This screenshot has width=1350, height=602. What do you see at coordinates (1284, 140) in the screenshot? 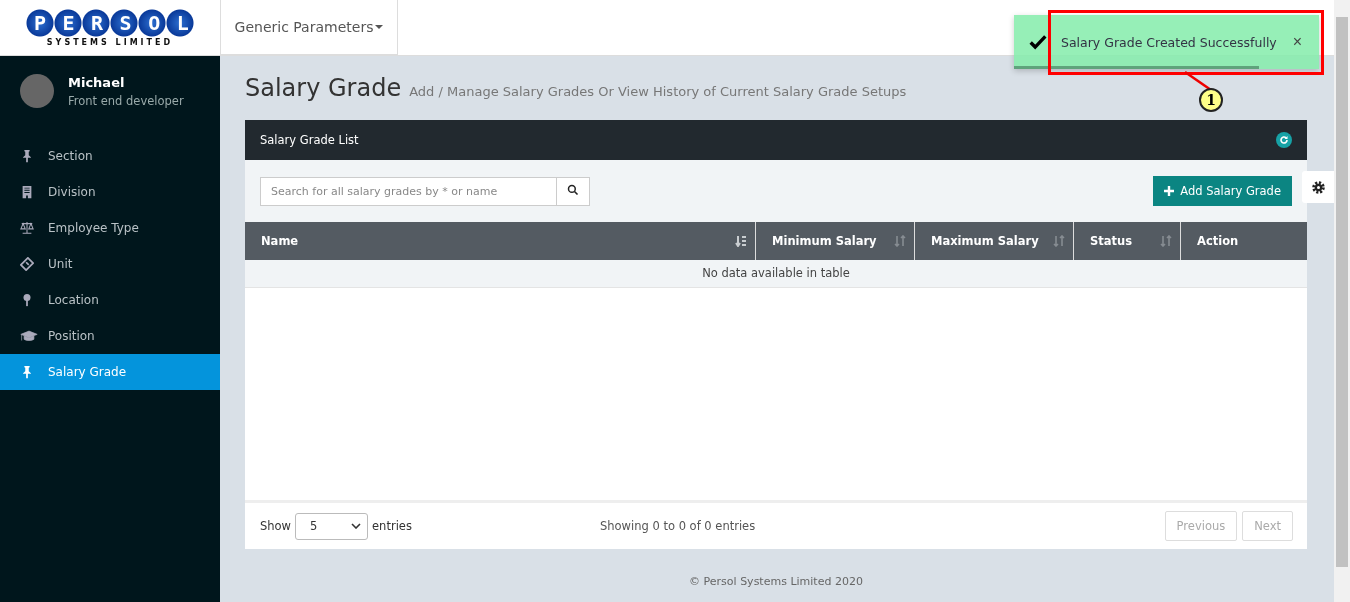
I see `refresh-icon` at bounding box center [1284, 140].